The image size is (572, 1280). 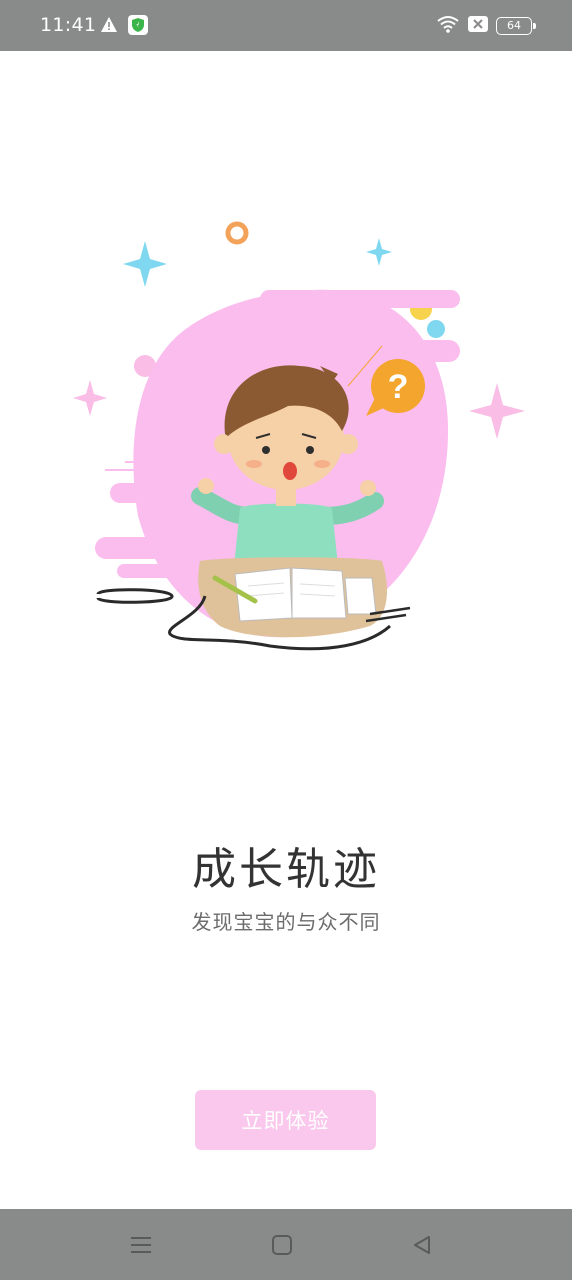 I want to click on boy-body, so click(x=286, y=534).